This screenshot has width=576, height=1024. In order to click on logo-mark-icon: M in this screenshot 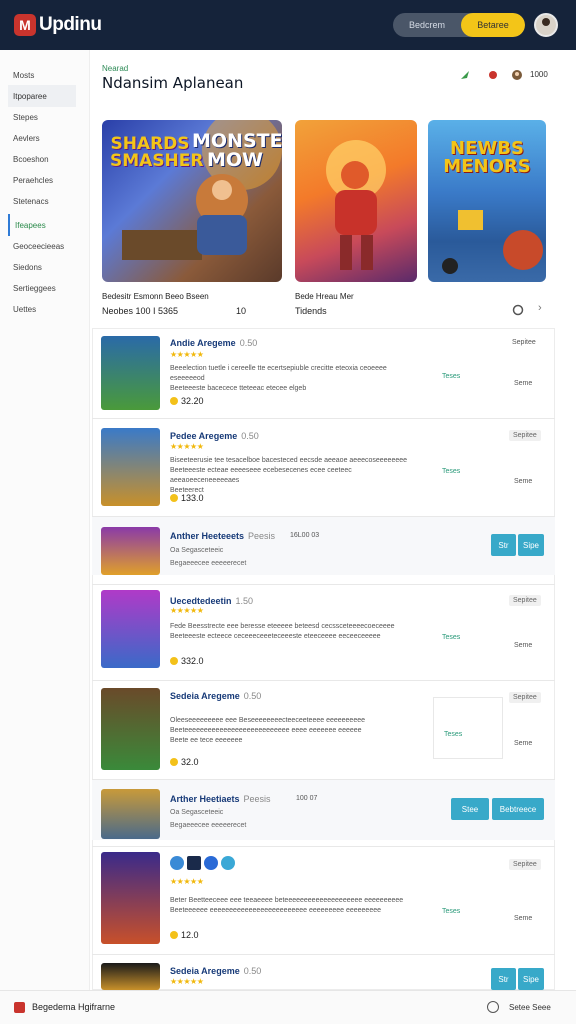, I will do `click(25, 25)`.